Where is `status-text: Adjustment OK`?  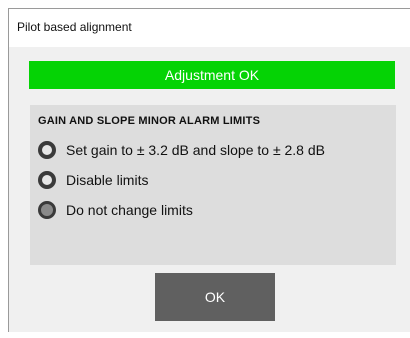
status-text: Adjustment OK is located at coordinates (212, 75).